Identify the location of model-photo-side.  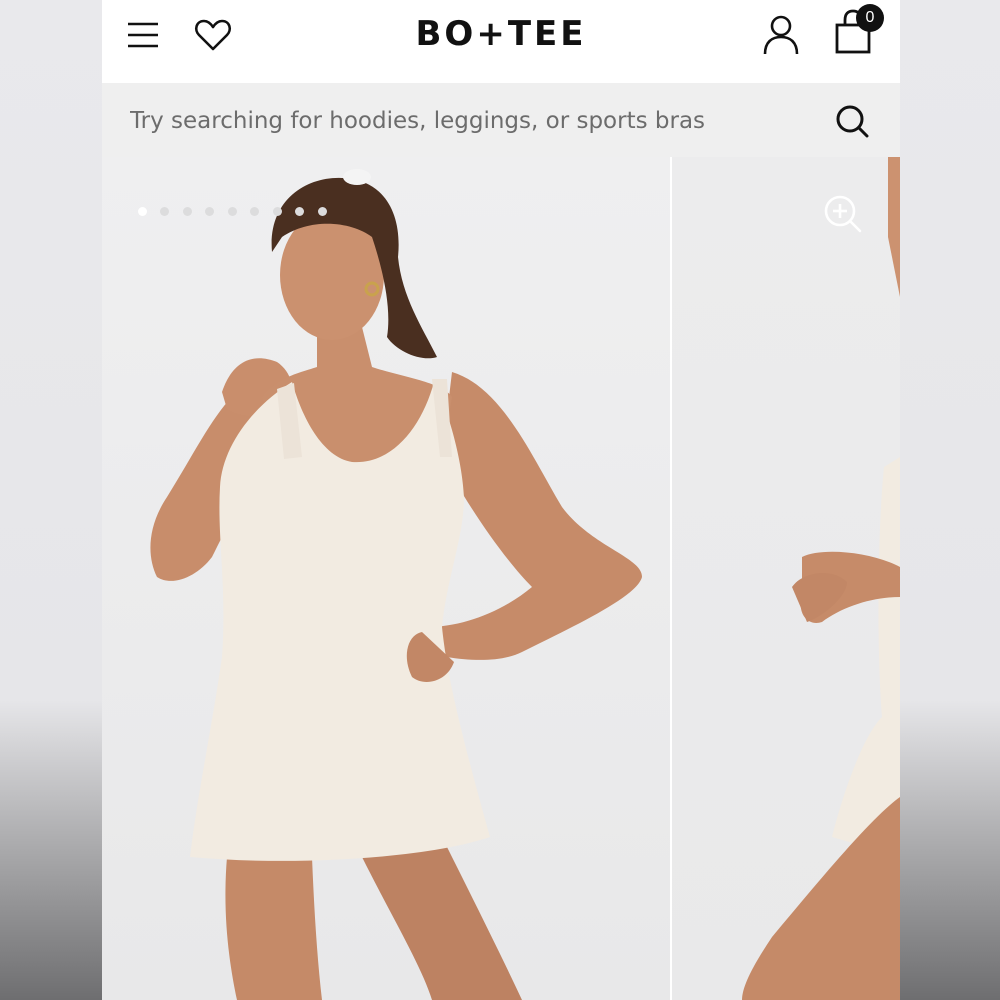
(821, 578).